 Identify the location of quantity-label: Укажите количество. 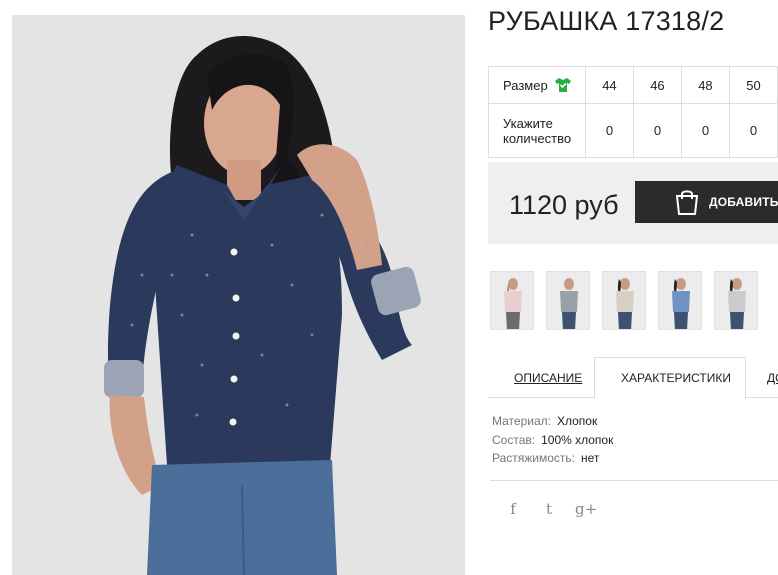
(537, 130).